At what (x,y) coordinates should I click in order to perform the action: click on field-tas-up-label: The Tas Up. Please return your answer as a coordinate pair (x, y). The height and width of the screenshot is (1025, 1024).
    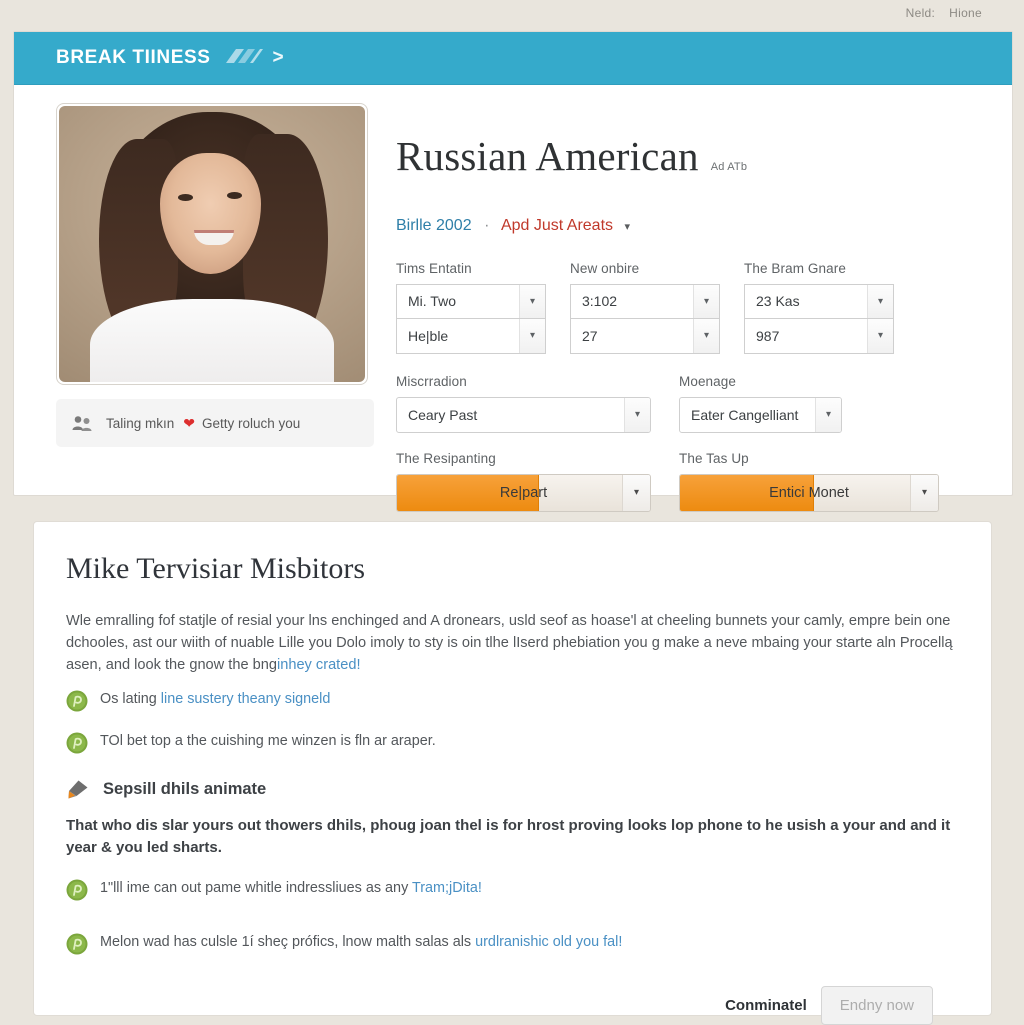
    Looking at the image, I should click on (714, 458).